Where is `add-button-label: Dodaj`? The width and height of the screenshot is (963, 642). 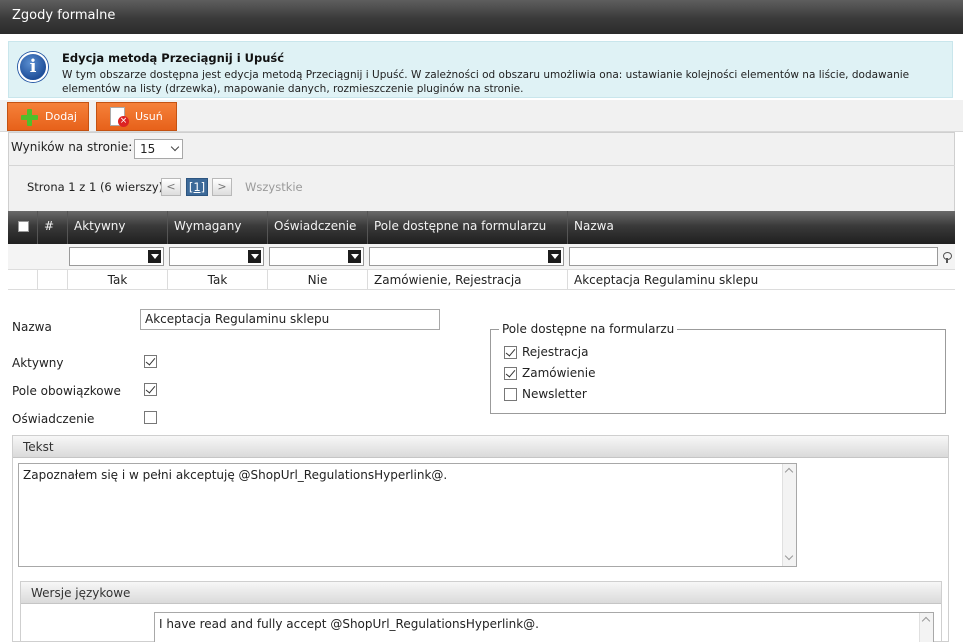
add-button-label: Dodaj is located at coordinates (61, 116).